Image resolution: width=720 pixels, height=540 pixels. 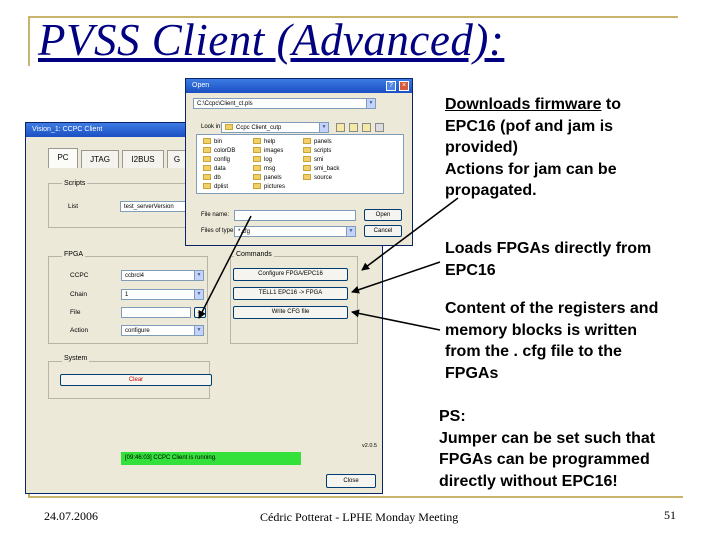 What do you see at coordinates (396, 320) in the screenshot?
I see `arrow-to-write-button` at bounding box center [396, 320].